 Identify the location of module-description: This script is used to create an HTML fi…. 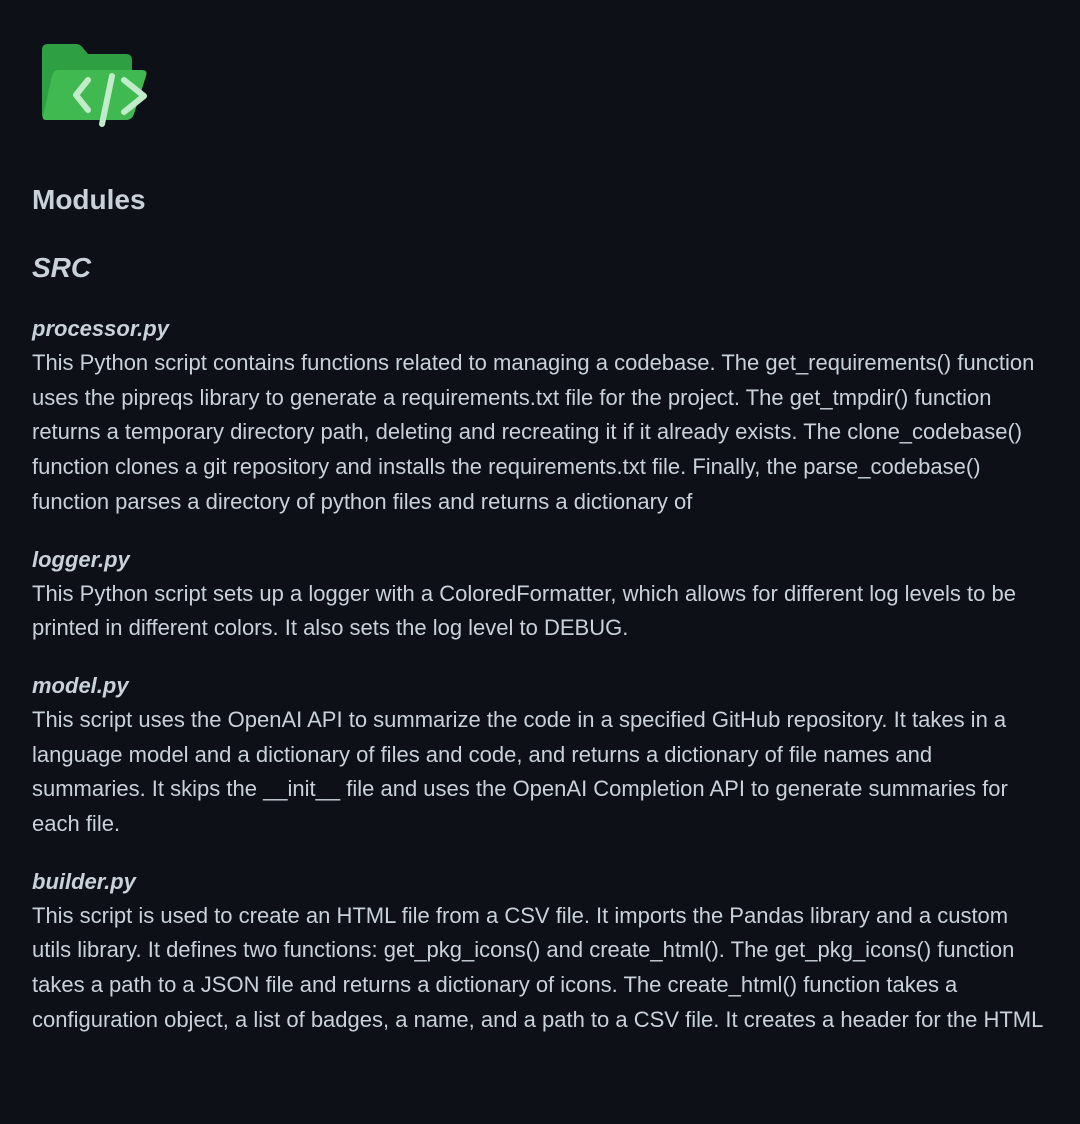
(538, 967).